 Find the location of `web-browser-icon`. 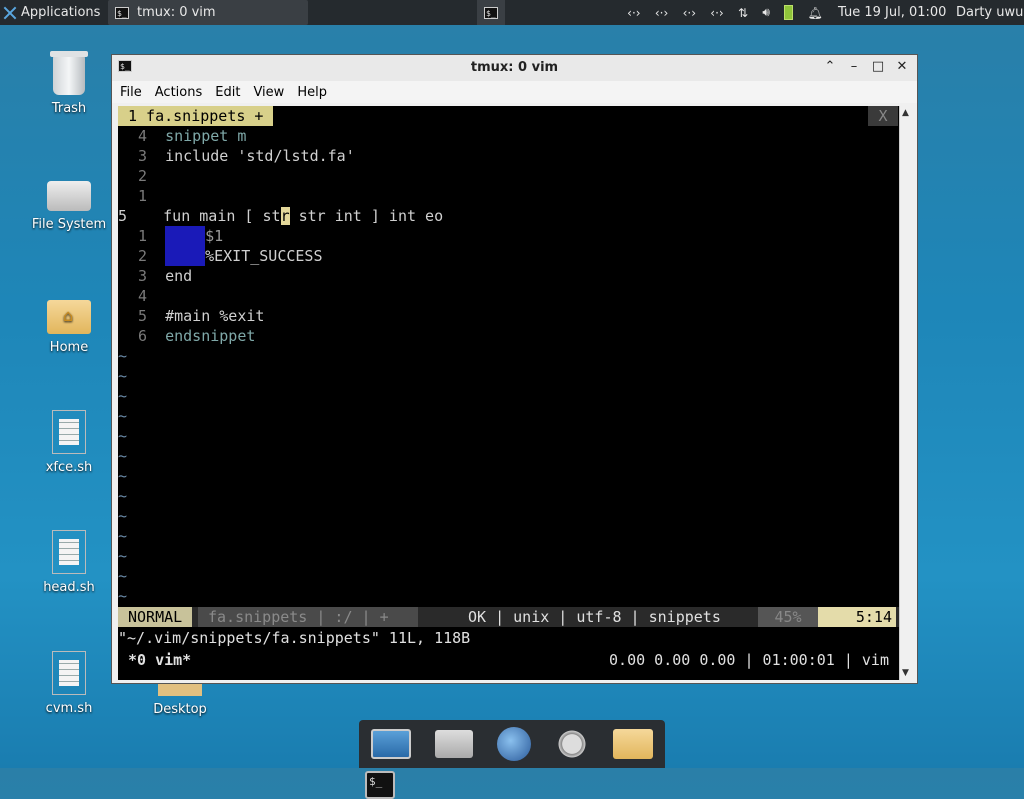

web-browser-icon is located at coordinates (514, 744).